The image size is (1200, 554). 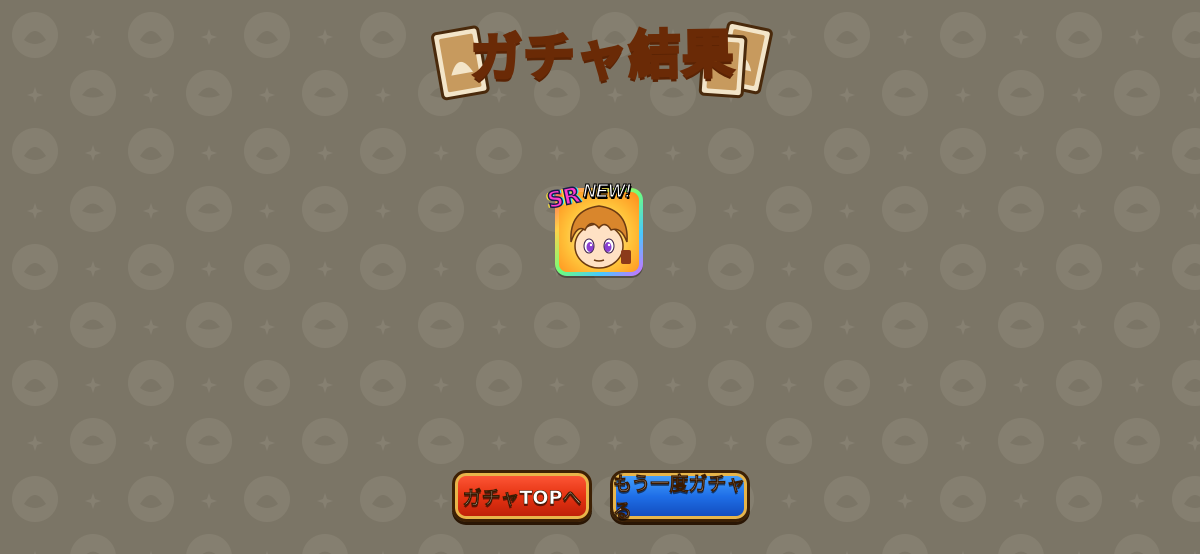 I want to click on page-title: ガチャ結果, so click(x=602, y=57).